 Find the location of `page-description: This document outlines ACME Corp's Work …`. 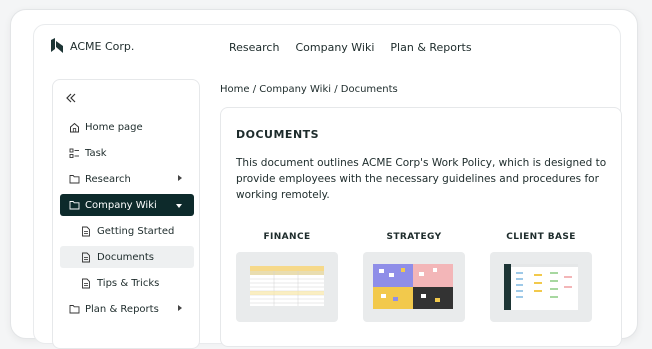

page-description: This document outlines ACME Corp's Work … is located at coordinates (421, 179).